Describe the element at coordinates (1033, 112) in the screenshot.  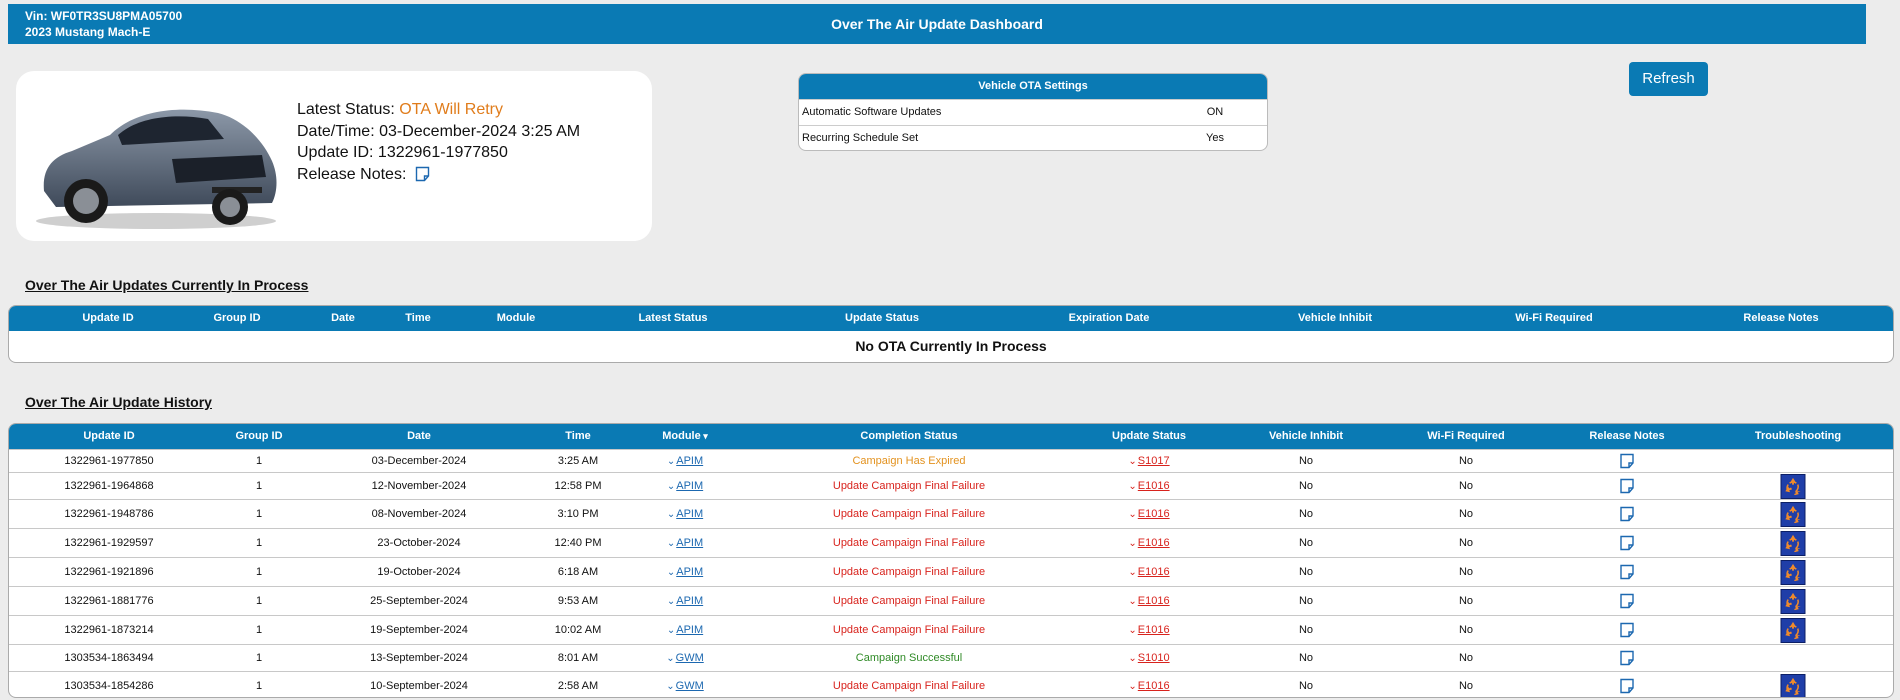
I see `settings-row: Automatic Software Updates ON` at that location.